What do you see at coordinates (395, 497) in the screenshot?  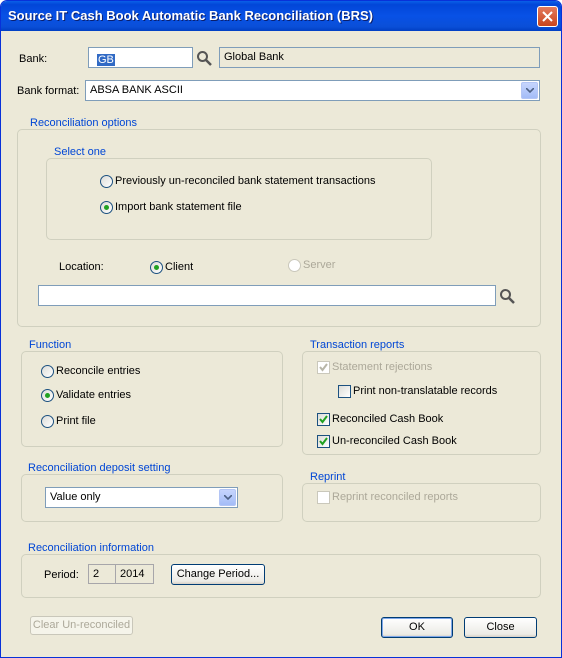 I see `reprint-reports-label: Reprint reconciled reports` at bounding box center [395, 497].